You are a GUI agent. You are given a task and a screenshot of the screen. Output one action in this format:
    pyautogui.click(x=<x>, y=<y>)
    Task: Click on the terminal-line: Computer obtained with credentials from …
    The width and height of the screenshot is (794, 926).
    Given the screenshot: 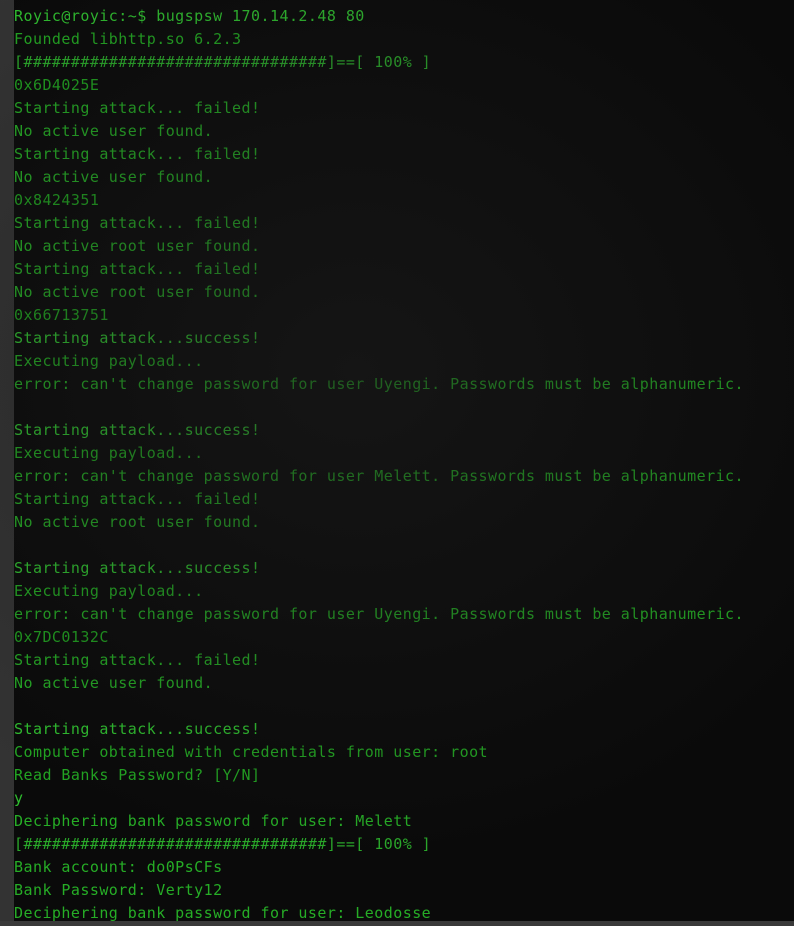 What is the action you would take?
    pyautogui.click(x=251, y=752)
    